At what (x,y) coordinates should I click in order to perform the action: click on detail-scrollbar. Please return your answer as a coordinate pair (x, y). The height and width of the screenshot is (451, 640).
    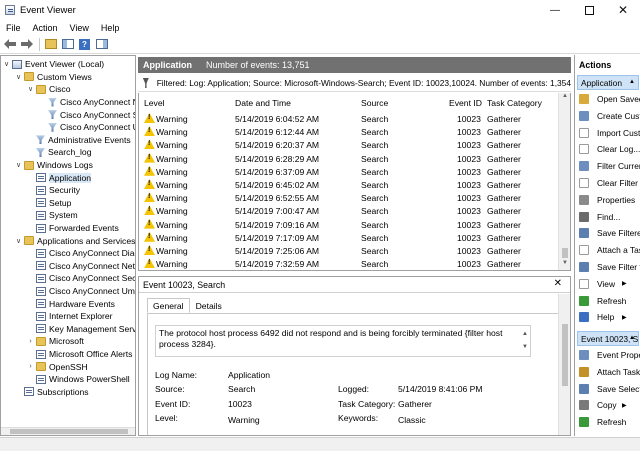
    Looking at the image, I should click on (564, 364).